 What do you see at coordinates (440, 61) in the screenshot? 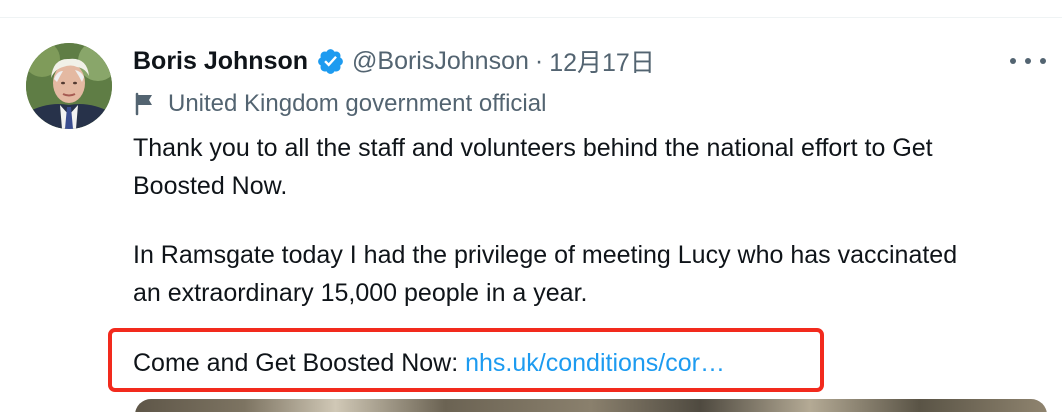
I see `author-handle: @BorisJohnson` at bounding box center [440, 61].